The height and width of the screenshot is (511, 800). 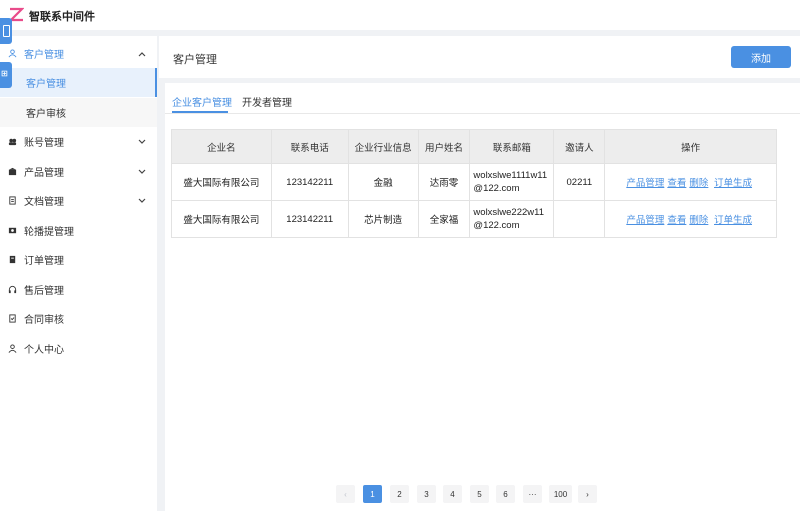 I want to click on sidebar-item-product-management: 产品管理, so click(x=78, y=171).